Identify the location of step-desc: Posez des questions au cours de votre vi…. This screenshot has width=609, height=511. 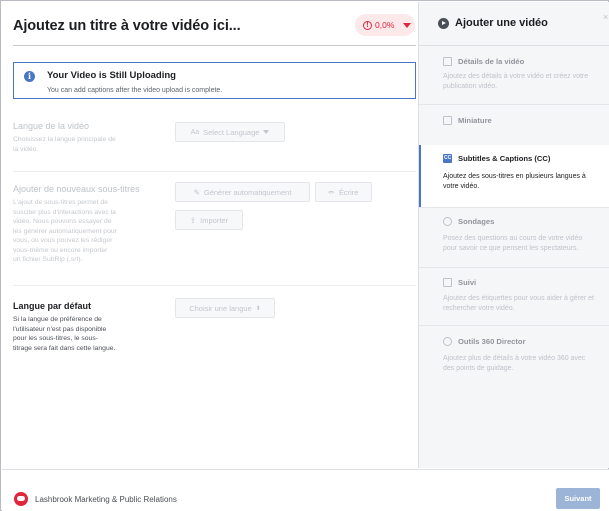
(526, 244).